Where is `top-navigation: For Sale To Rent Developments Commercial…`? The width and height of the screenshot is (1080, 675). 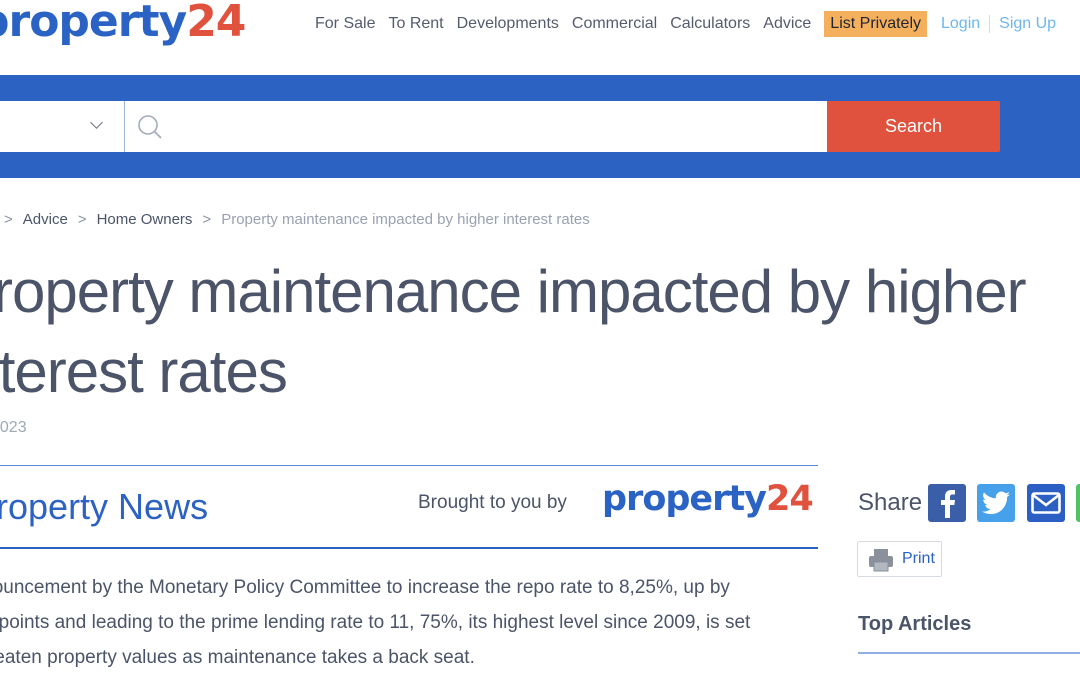
top-navigation: For Sale To Rent Developments Commercial… is located at coordinates (685, 24).